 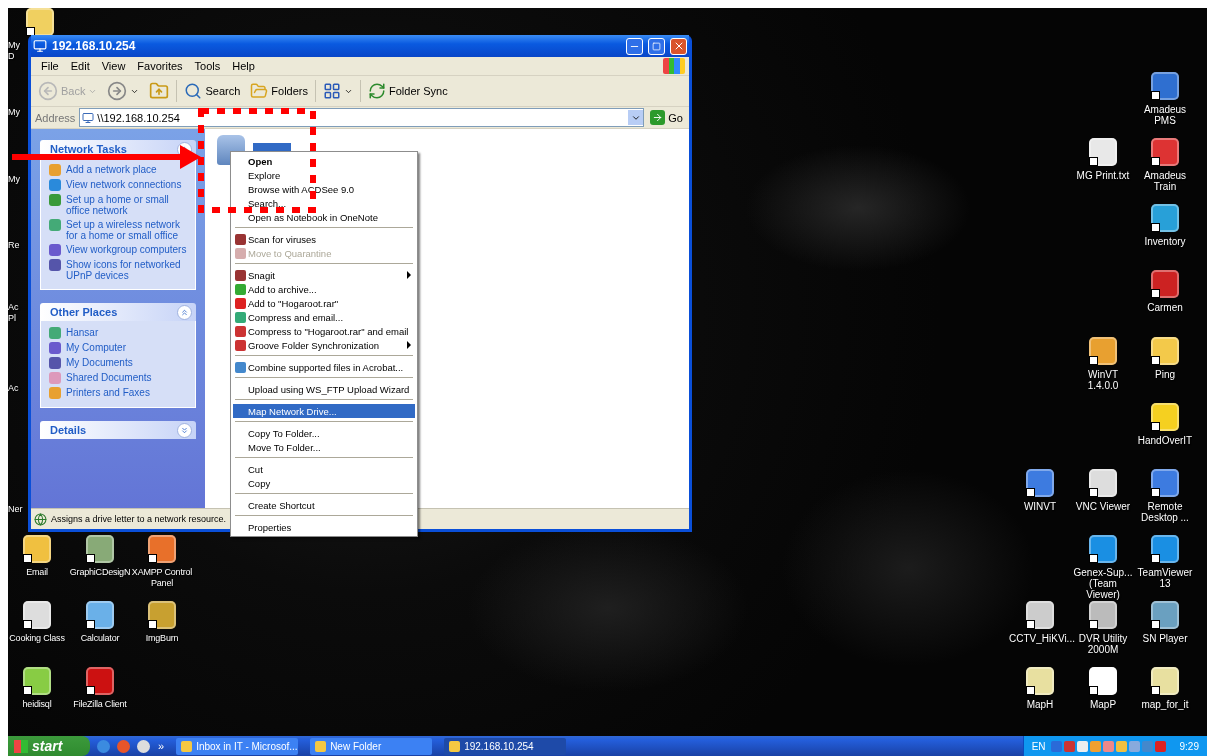 I want to click on desktop-icon-label: Re, so click(x=17, y=245).